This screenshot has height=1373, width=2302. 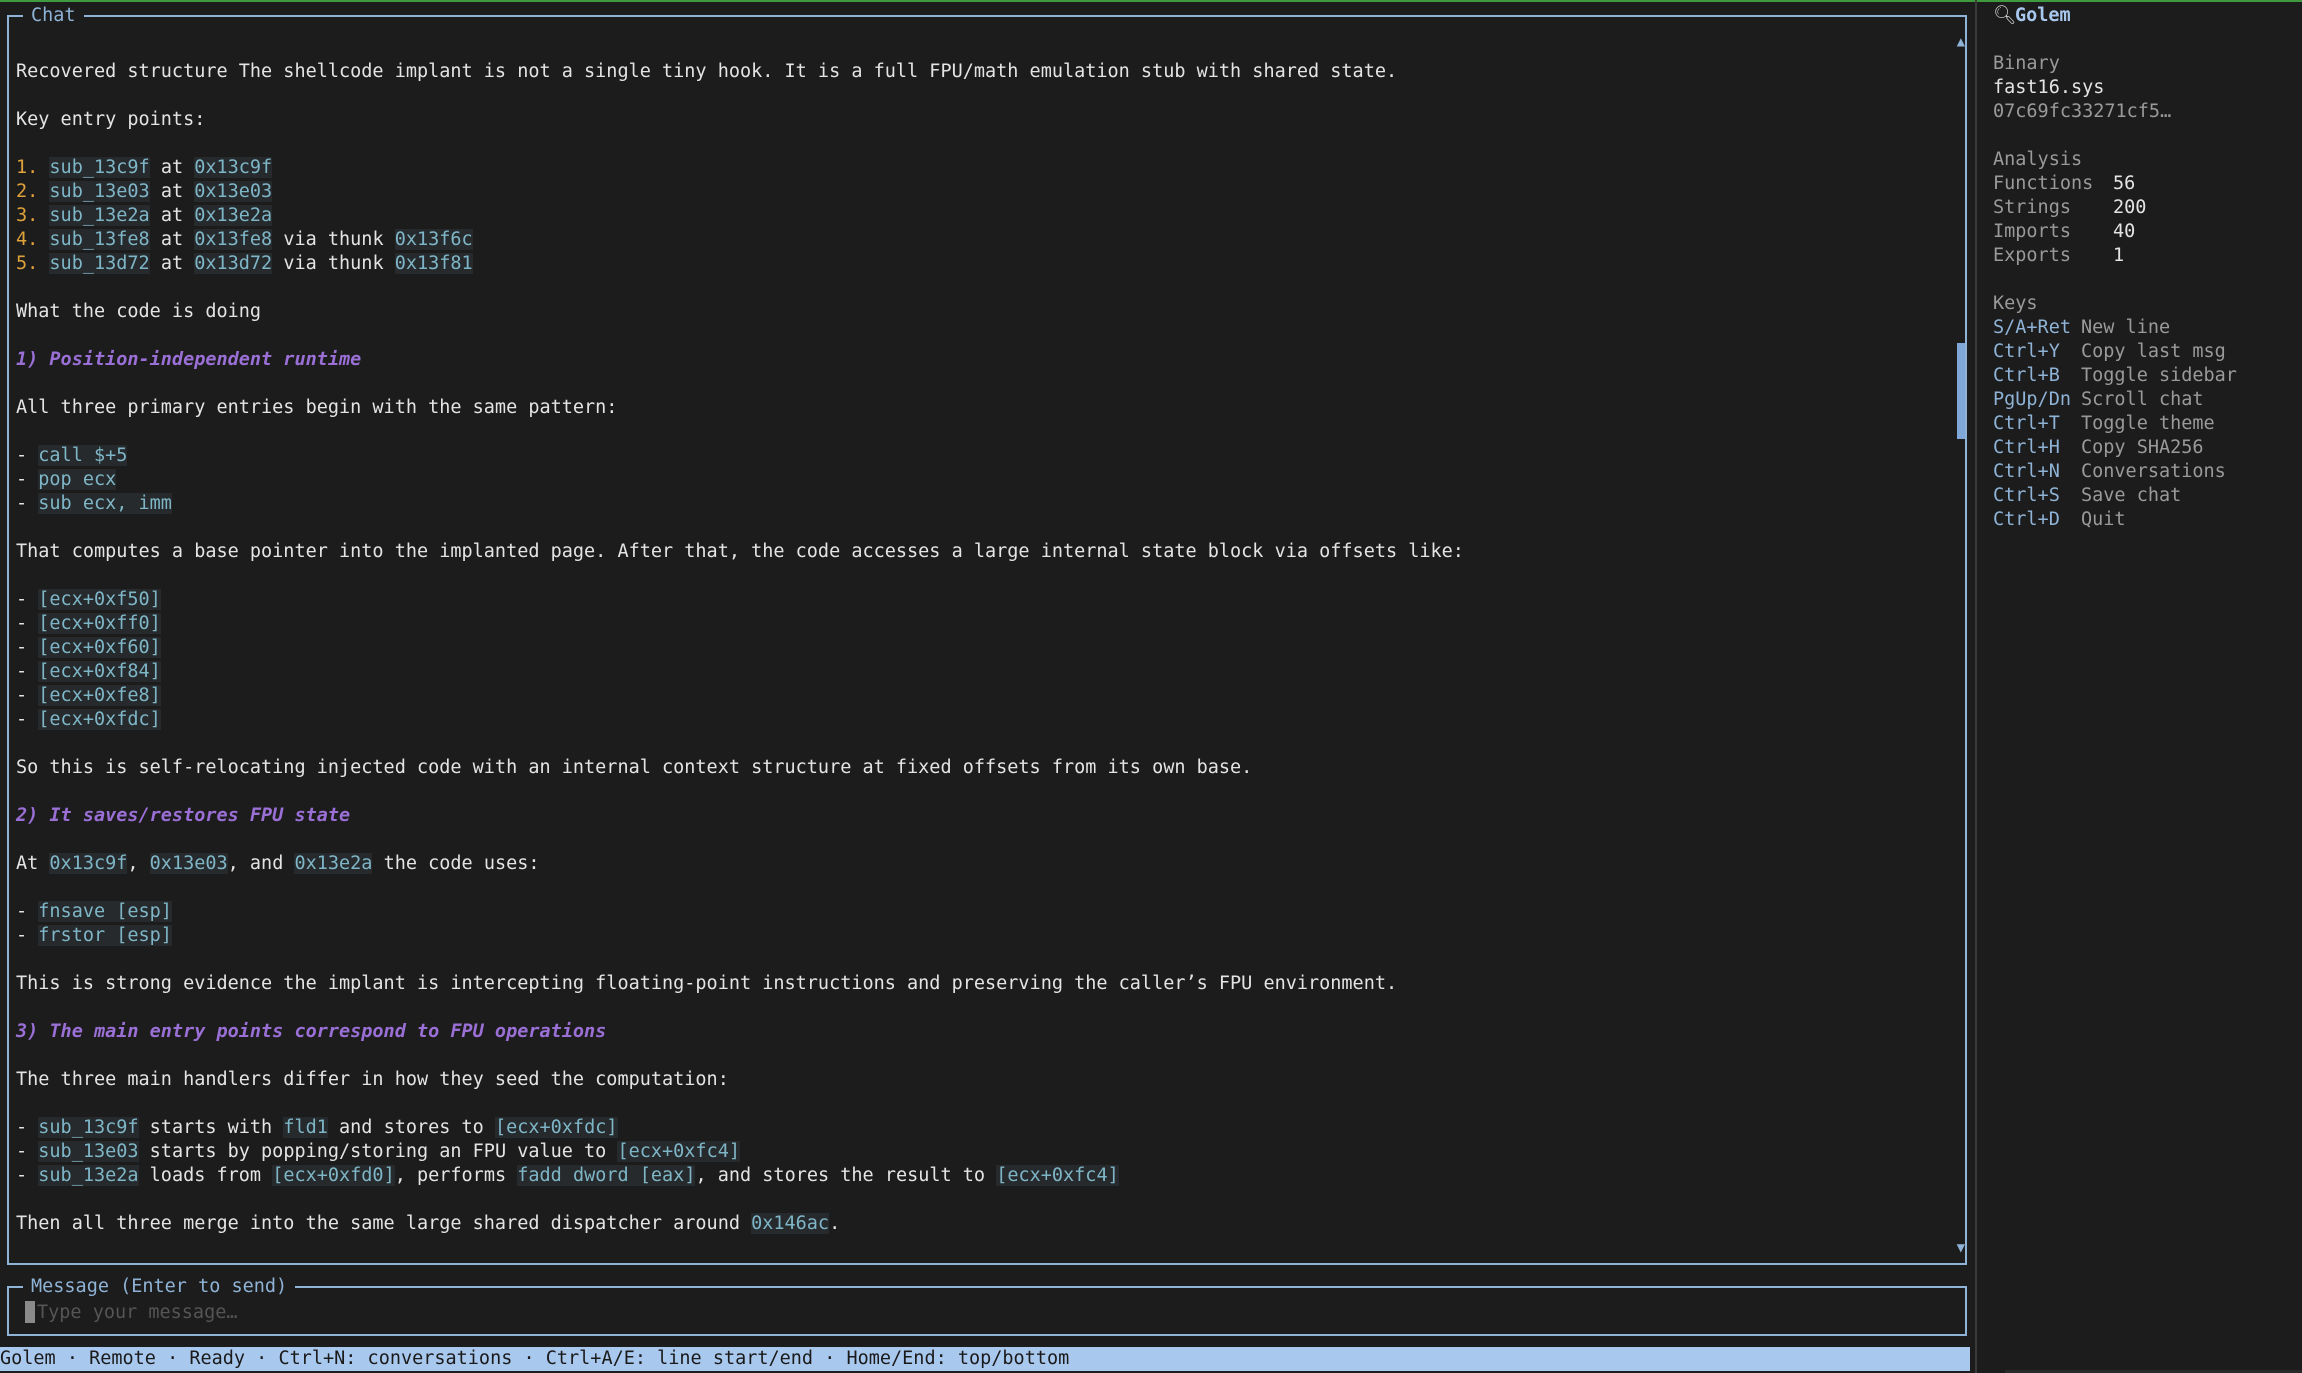 I want to click on section-heading: 1) Position-independent runtime, so click(x=189, y=359).